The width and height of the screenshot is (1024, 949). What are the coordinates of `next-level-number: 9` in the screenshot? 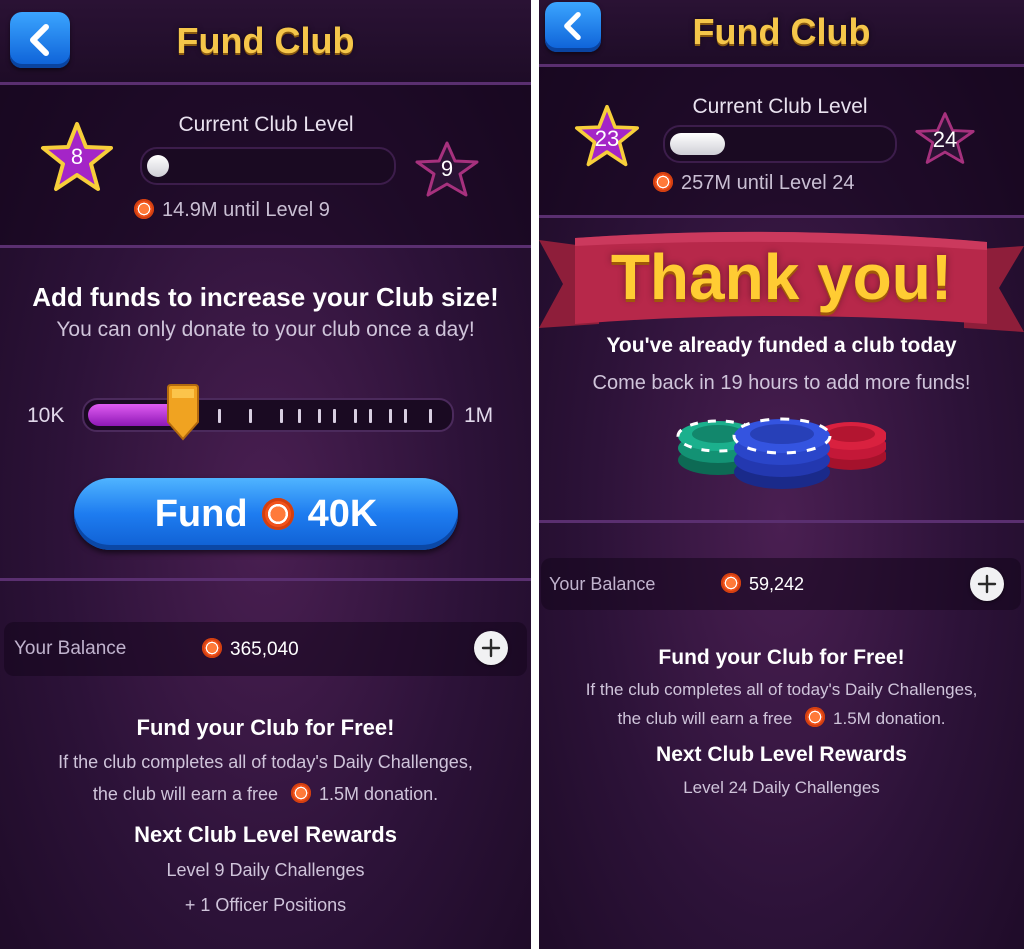 It's located at (447, 168).